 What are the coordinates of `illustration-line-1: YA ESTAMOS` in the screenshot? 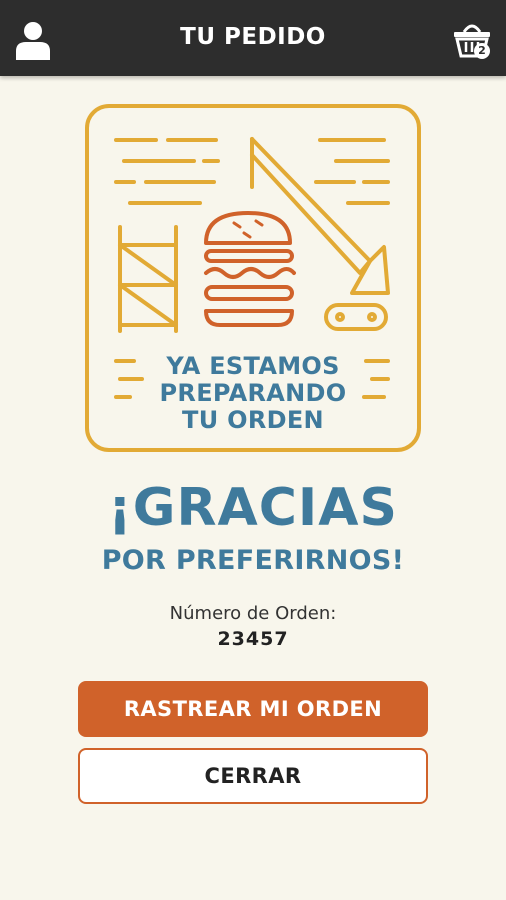 It's located at (253, 366).